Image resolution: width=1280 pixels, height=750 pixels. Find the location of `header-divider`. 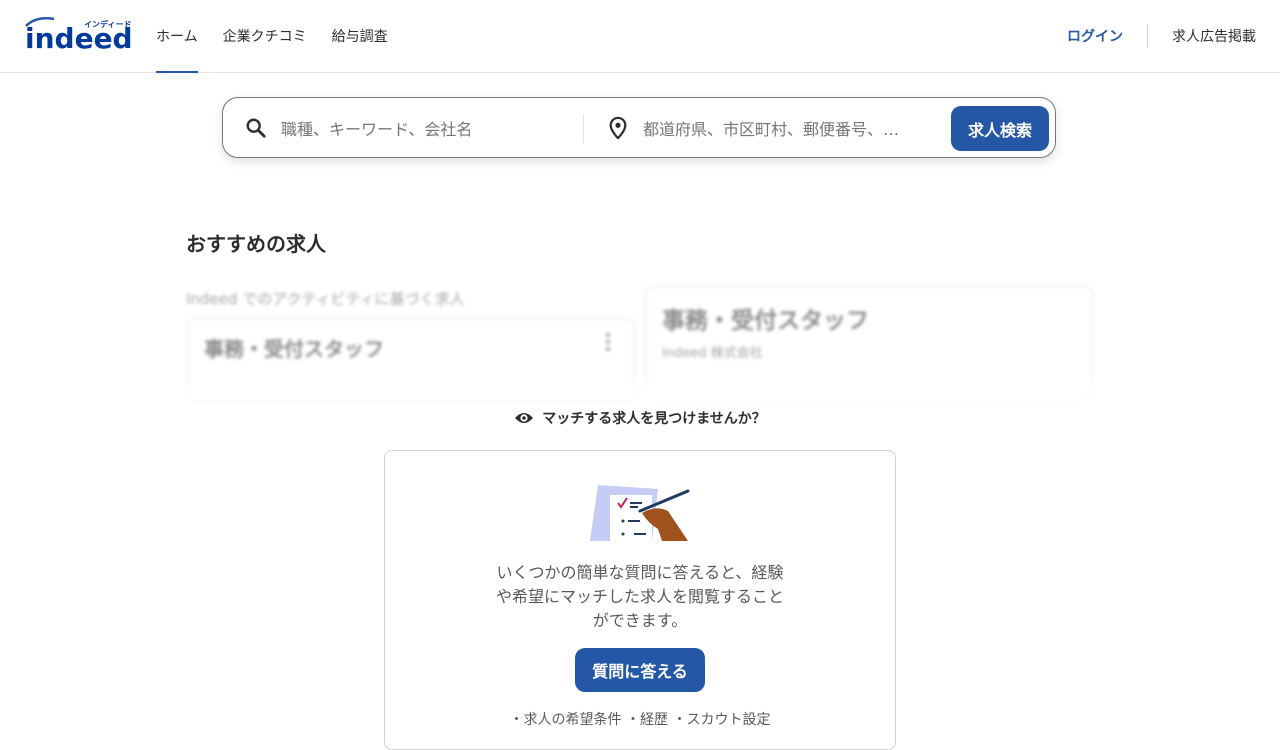

header-divider is located at coordinates (1147, 36).